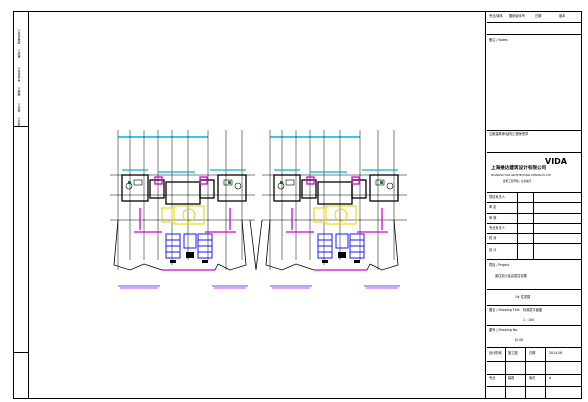 Image resolution: width=588 pixels, height=402 pixels. Describe the element at coordinates (334, 209) in the screenshot. I see `unit-right` at that location.